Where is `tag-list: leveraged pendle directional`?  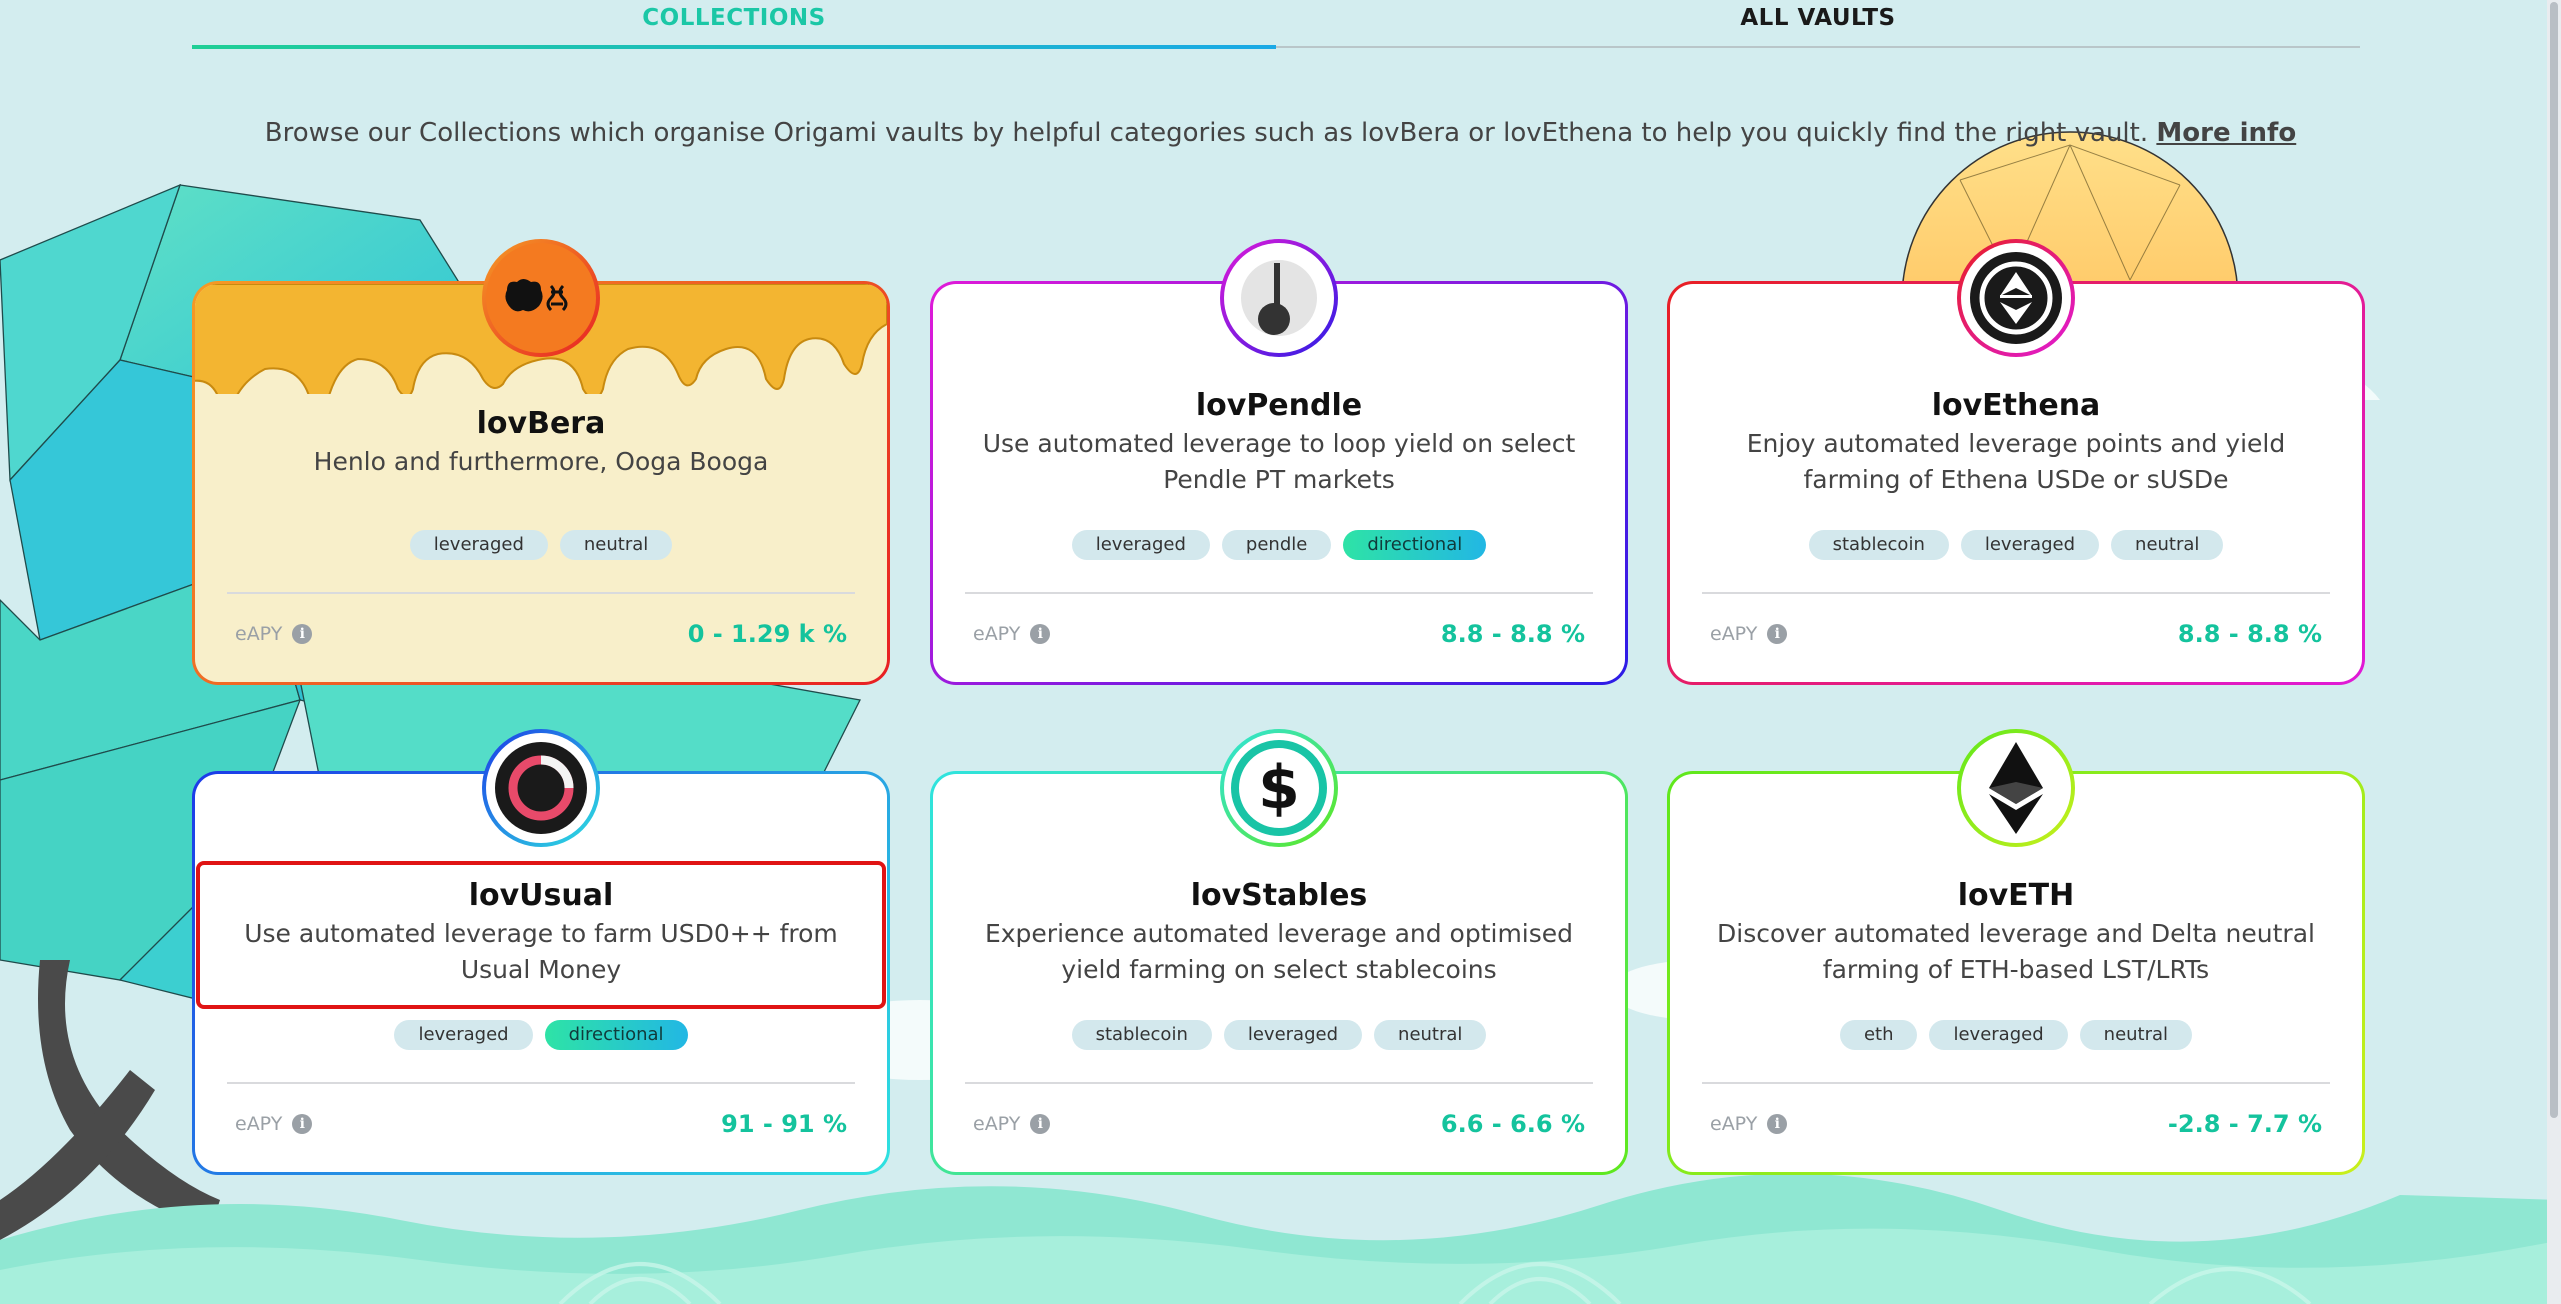 tag-list: leveraged pendle directional is located at coordinates (1279, 545).